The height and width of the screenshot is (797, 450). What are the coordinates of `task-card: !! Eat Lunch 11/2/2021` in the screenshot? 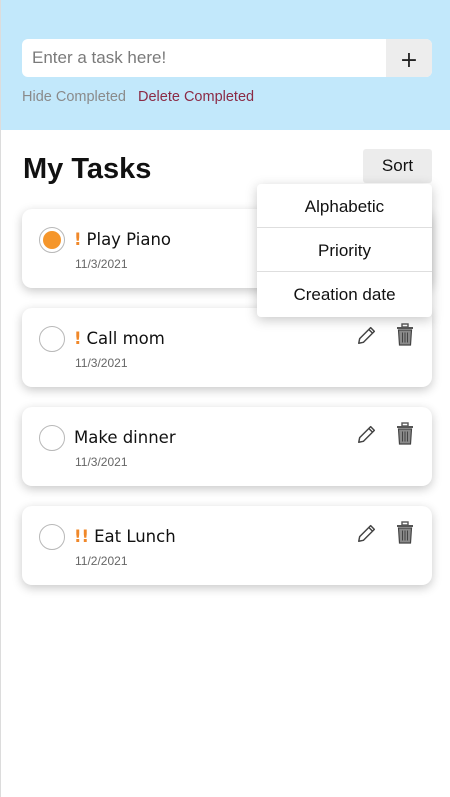 It's located at (227, 545).